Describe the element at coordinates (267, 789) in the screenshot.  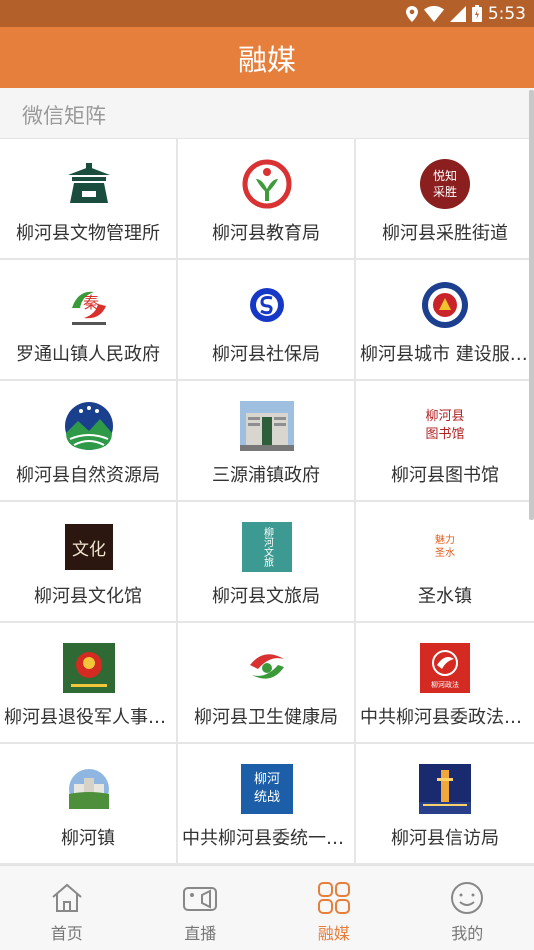
I see `united-front-logo-icon: 柳河 统战` at that location.